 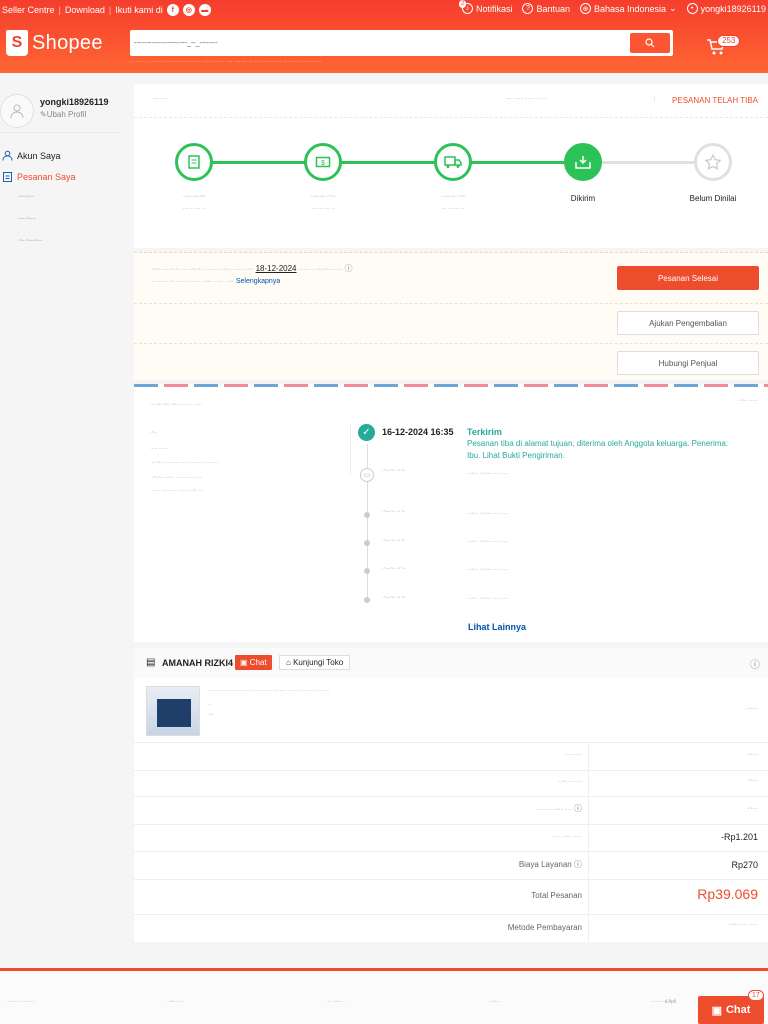 What do you see at coordinates (194, 197) in the screenshot?
I see `step-label: ···~···~··~~·` at bounding box center [194, 197].